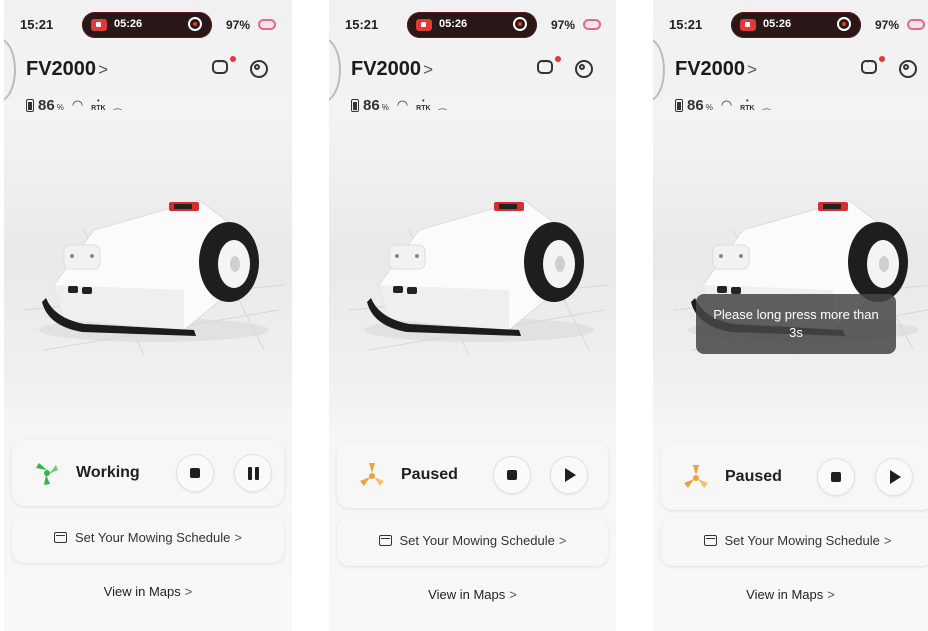 Image resolution: width=928 pixels, height=631 pixels. Describe the element at coordinates (796, 324) in the screenshot. I see `toast-message: Please long press more than 3s` at that location.